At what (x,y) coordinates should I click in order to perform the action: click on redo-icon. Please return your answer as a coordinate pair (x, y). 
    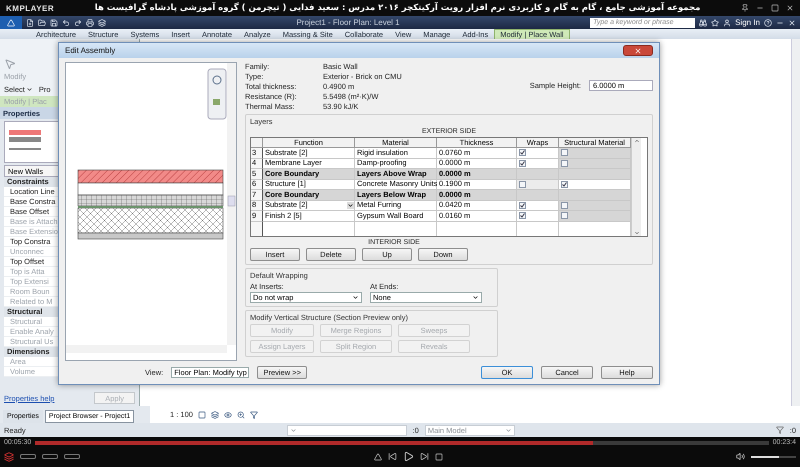
    Looking at the image, I should click on (78, 22).